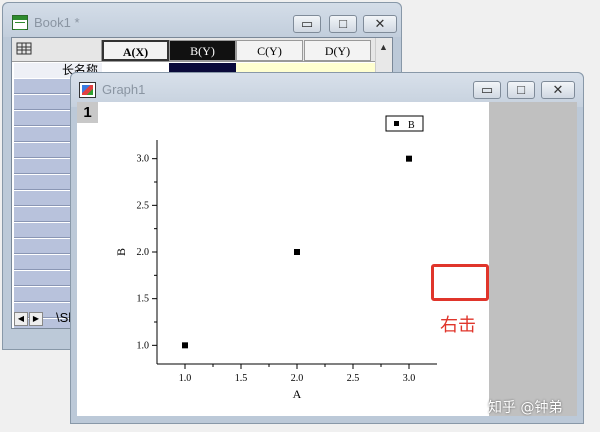  Describe the element at coordinates (87, 90) in the screenshot. I see `graph-icon` at that location.